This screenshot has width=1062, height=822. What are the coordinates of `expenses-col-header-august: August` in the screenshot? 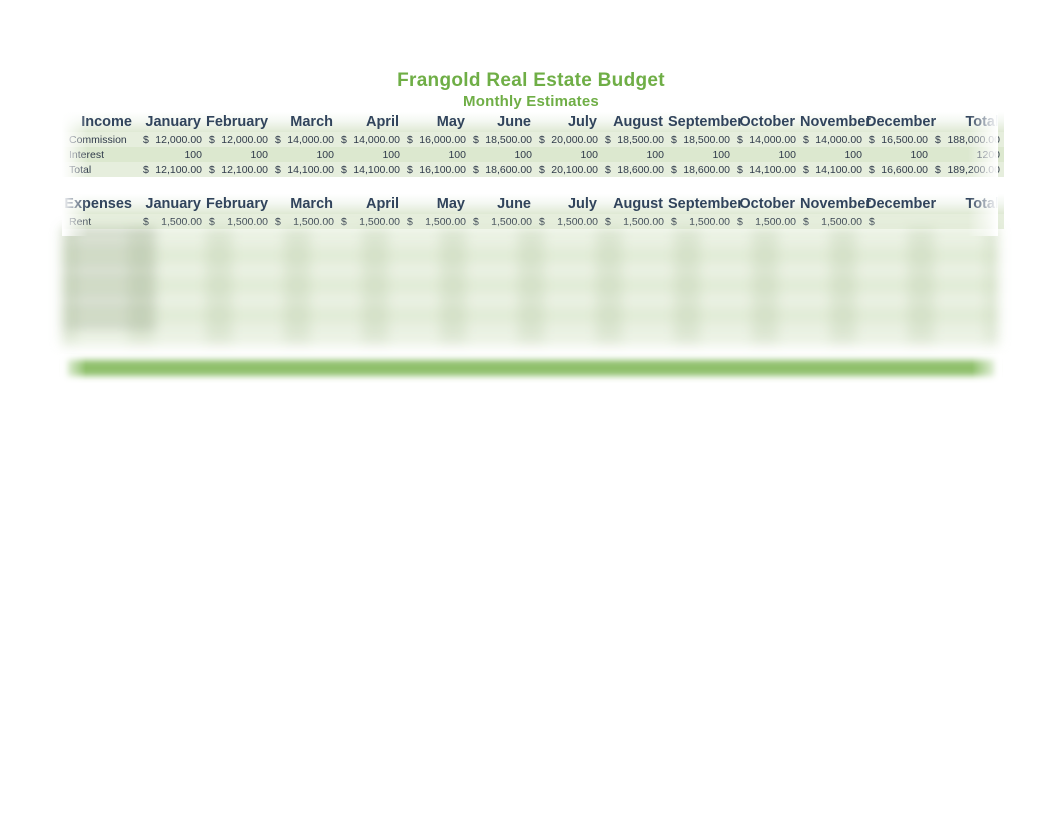 It's located at (635, 204).